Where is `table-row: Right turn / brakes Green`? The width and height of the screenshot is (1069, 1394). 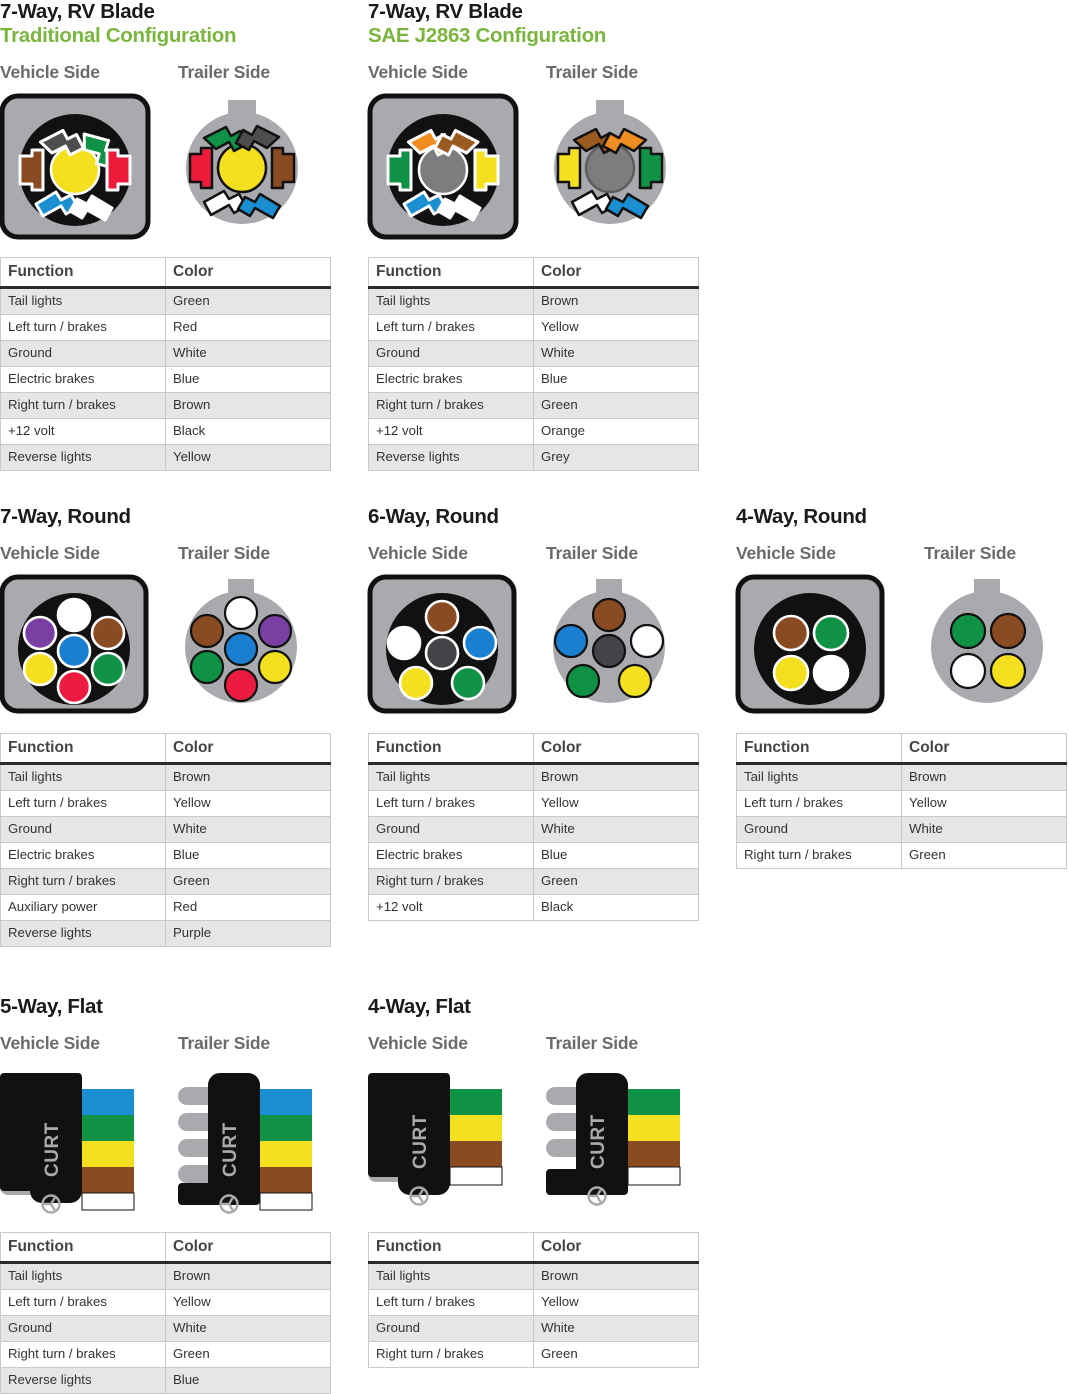 table-row: Right turn / brakes Green is located at coordinates (533, 405).